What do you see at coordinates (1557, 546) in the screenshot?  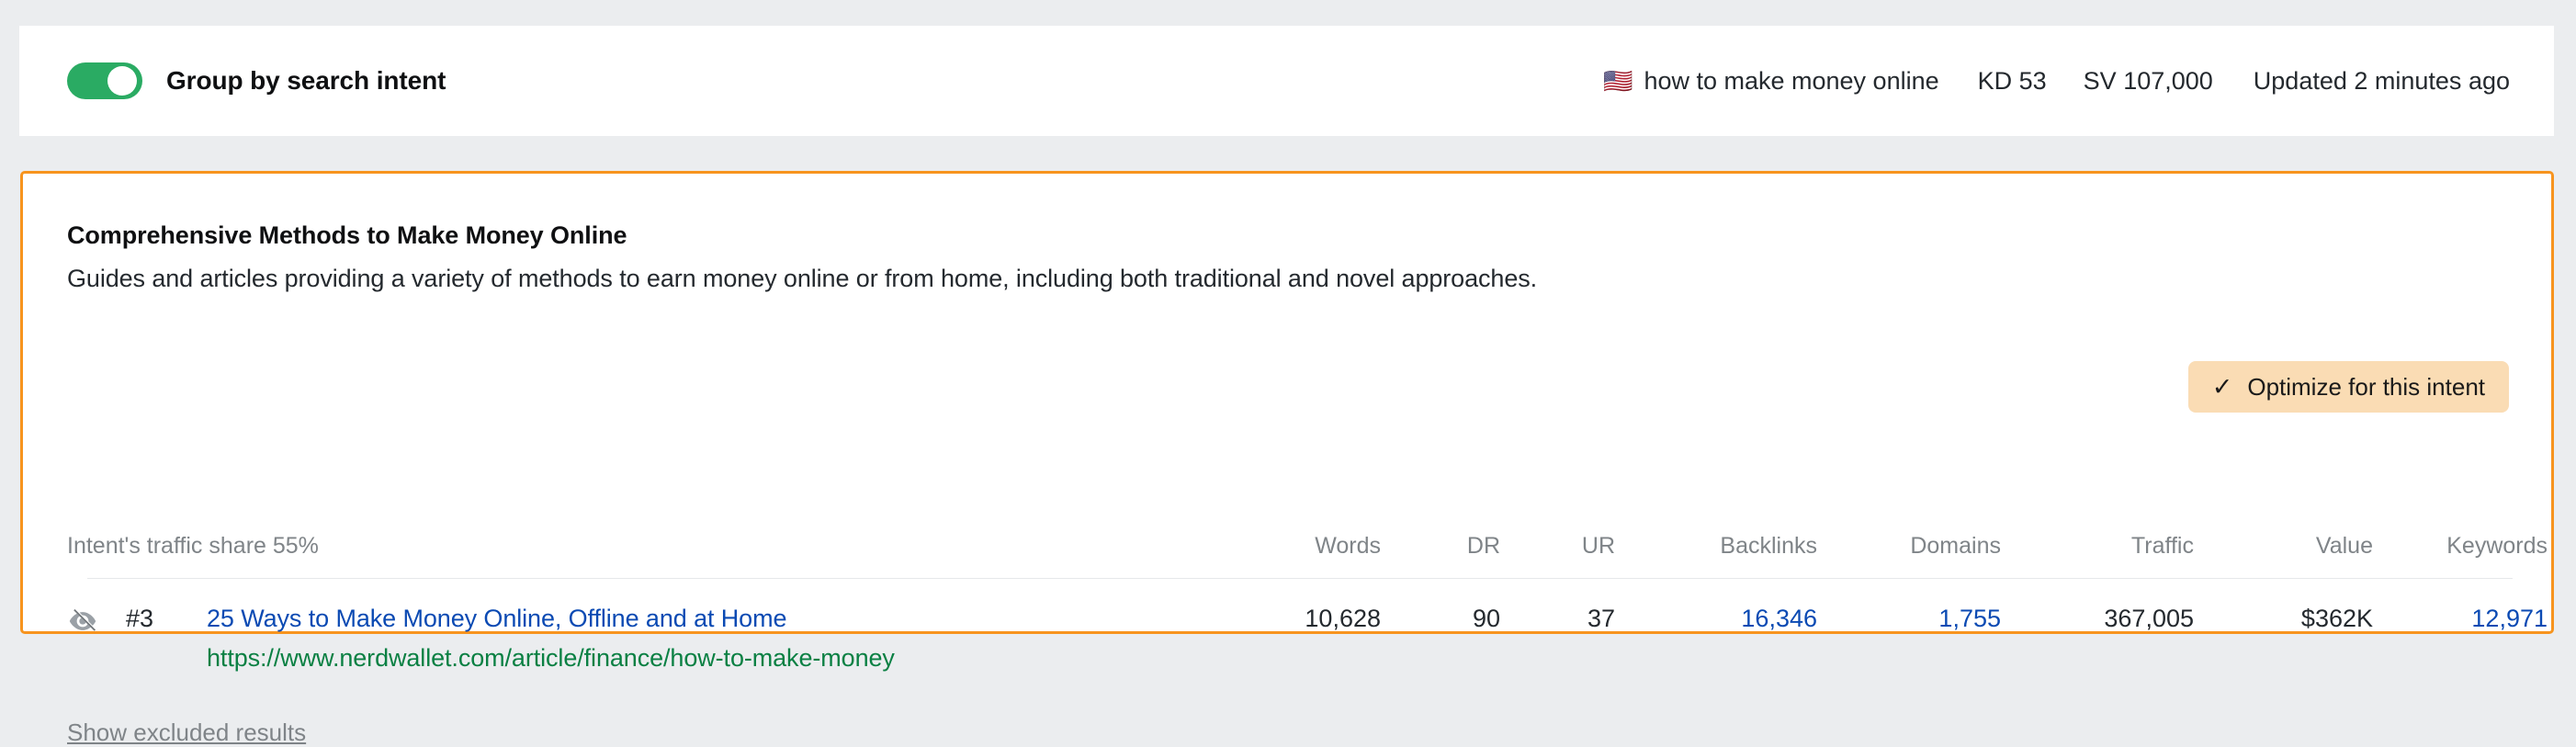 I see `column-header-ur: UR` at bounding box center [1557, 546].